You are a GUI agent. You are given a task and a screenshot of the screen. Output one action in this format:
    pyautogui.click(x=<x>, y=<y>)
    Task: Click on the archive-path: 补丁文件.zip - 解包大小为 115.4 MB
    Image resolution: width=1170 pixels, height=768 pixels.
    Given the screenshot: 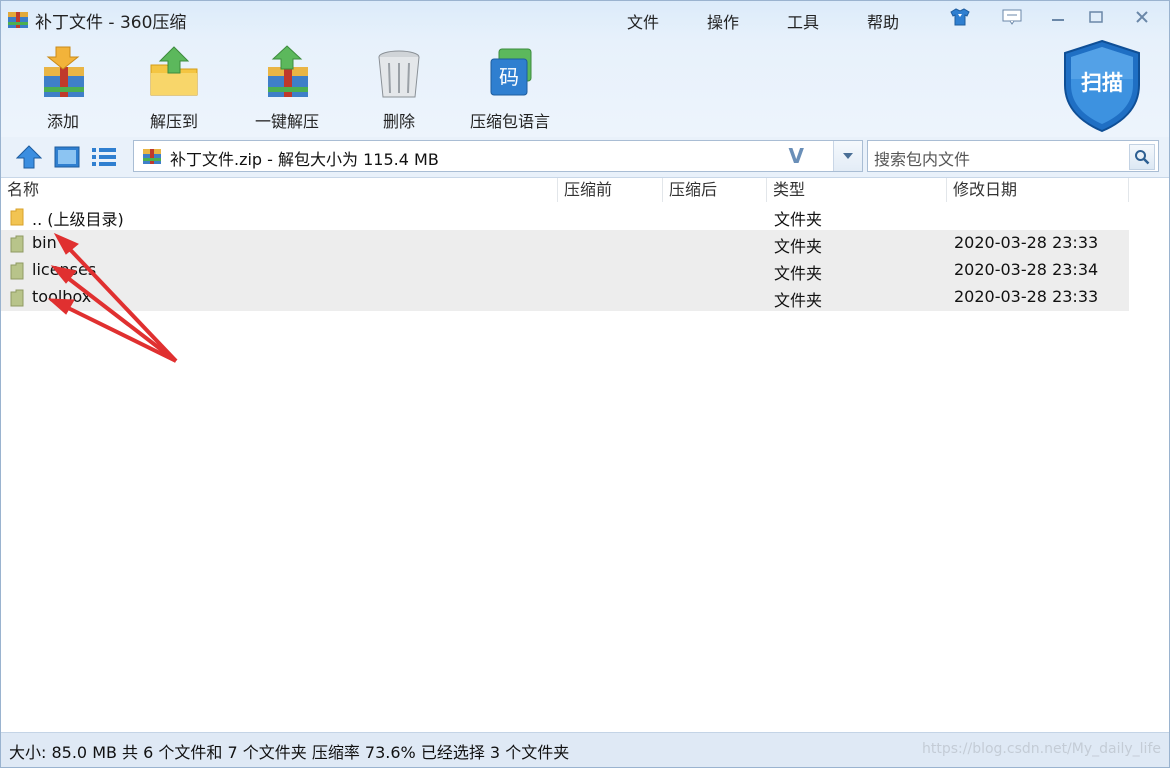 What is the action you would take?
    pyautogui.click(x=304, y=159)
    